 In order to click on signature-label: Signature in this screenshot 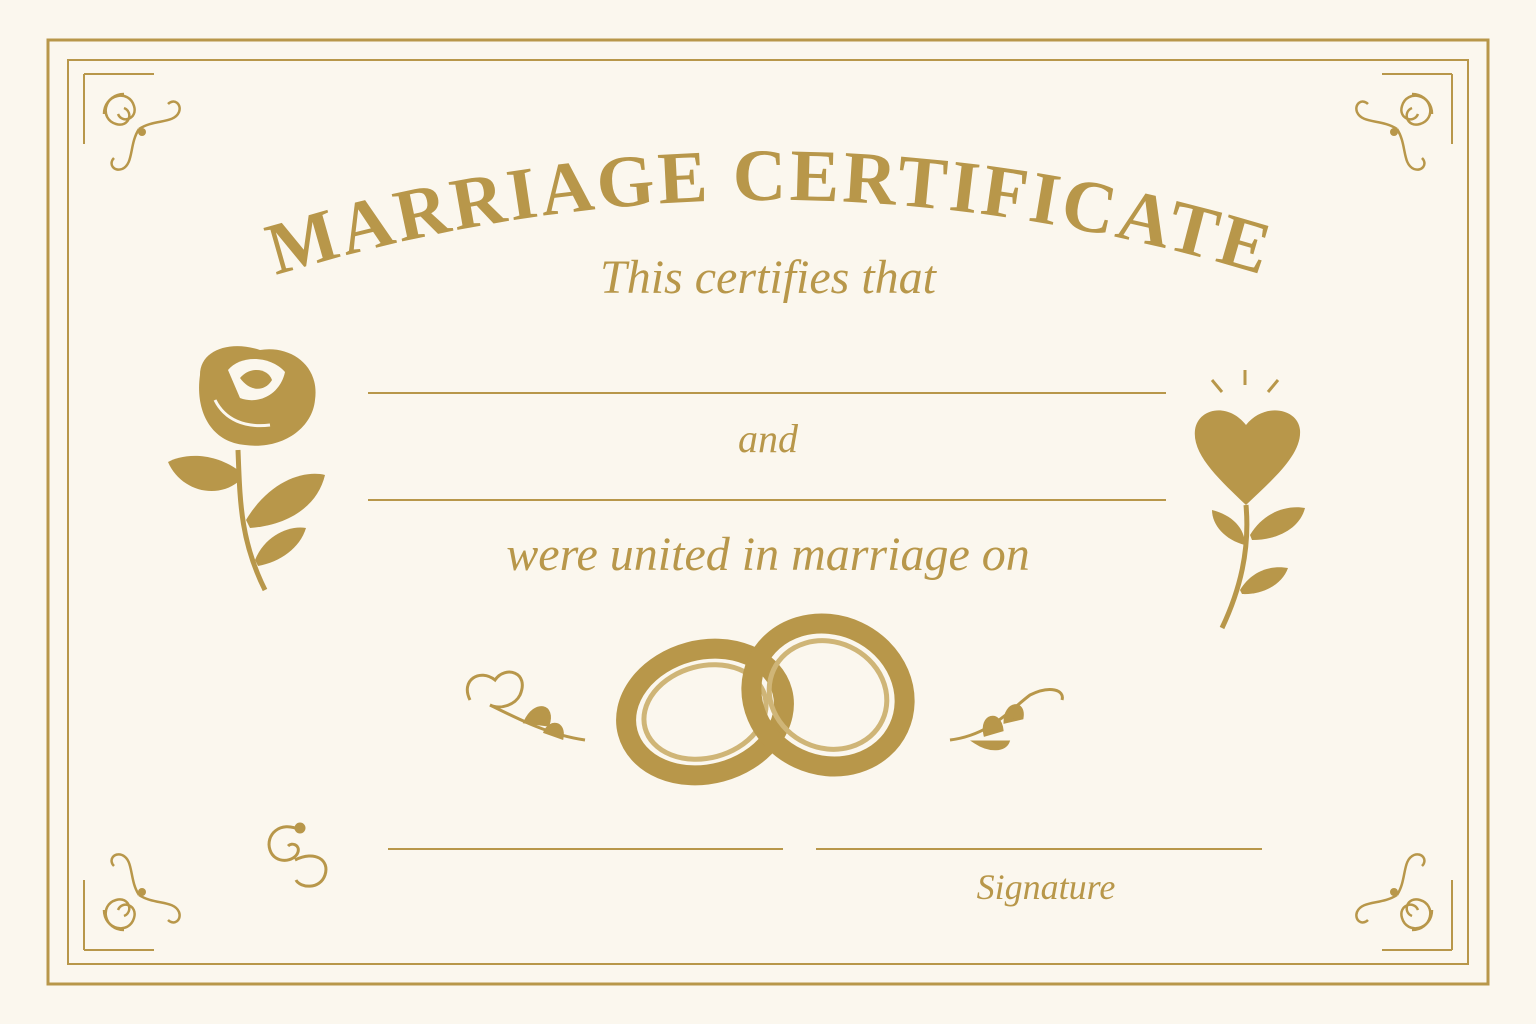, I will do `click(1046, 887)`.